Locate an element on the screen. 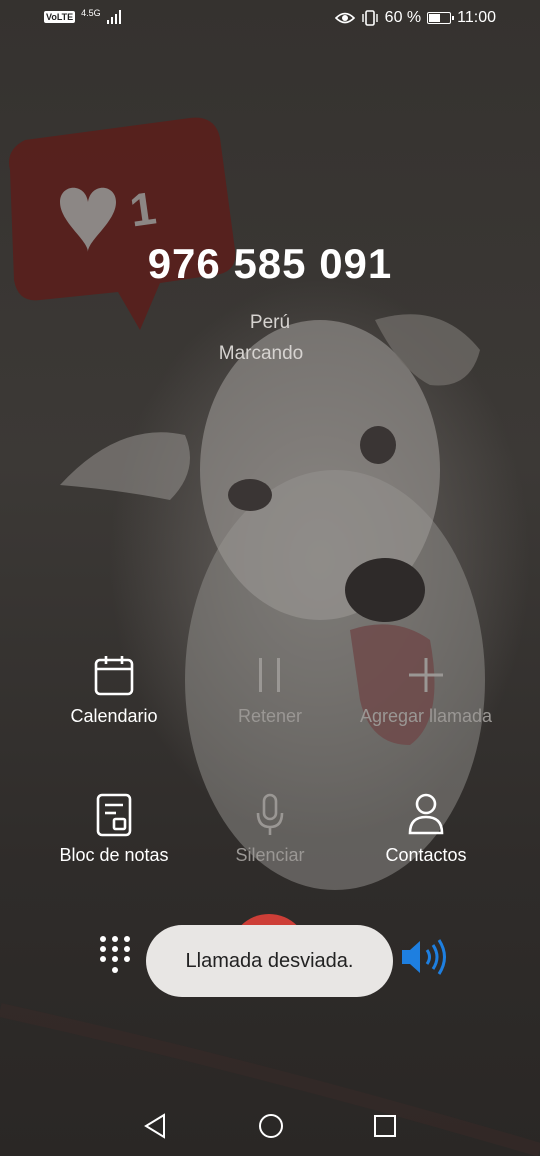 Image resolution: width=540 pixels, height=1156 pixels. speaker-icon is located at coordinates (425, 957).